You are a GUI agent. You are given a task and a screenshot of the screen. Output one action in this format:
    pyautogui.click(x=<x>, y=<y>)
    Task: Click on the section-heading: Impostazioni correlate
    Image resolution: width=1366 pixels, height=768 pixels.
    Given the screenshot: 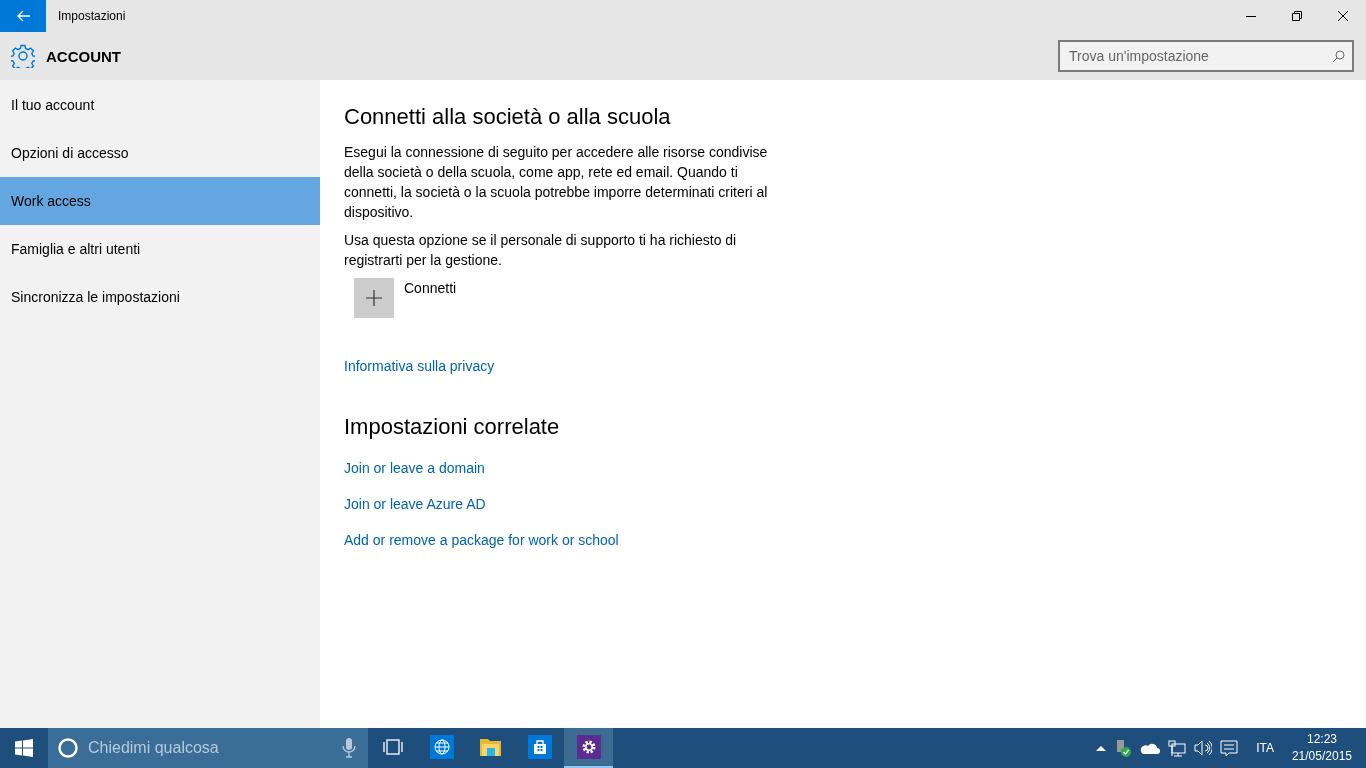 What is the action you would take?
    pyautogui.click(x=452, y=427)
    